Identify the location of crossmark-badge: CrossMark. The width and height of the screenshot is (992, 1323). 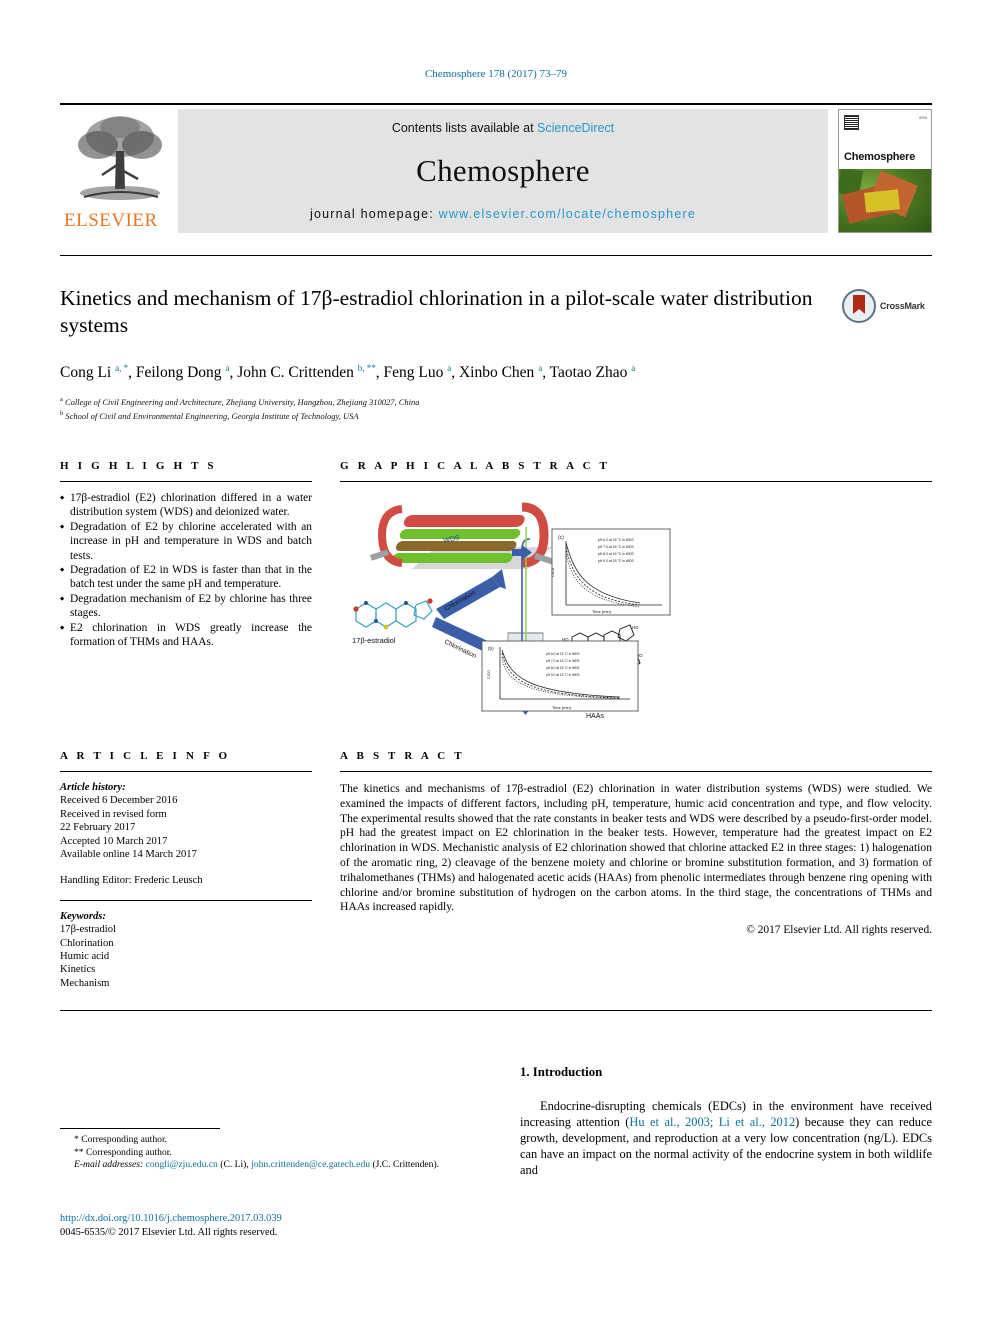
(888, 306).